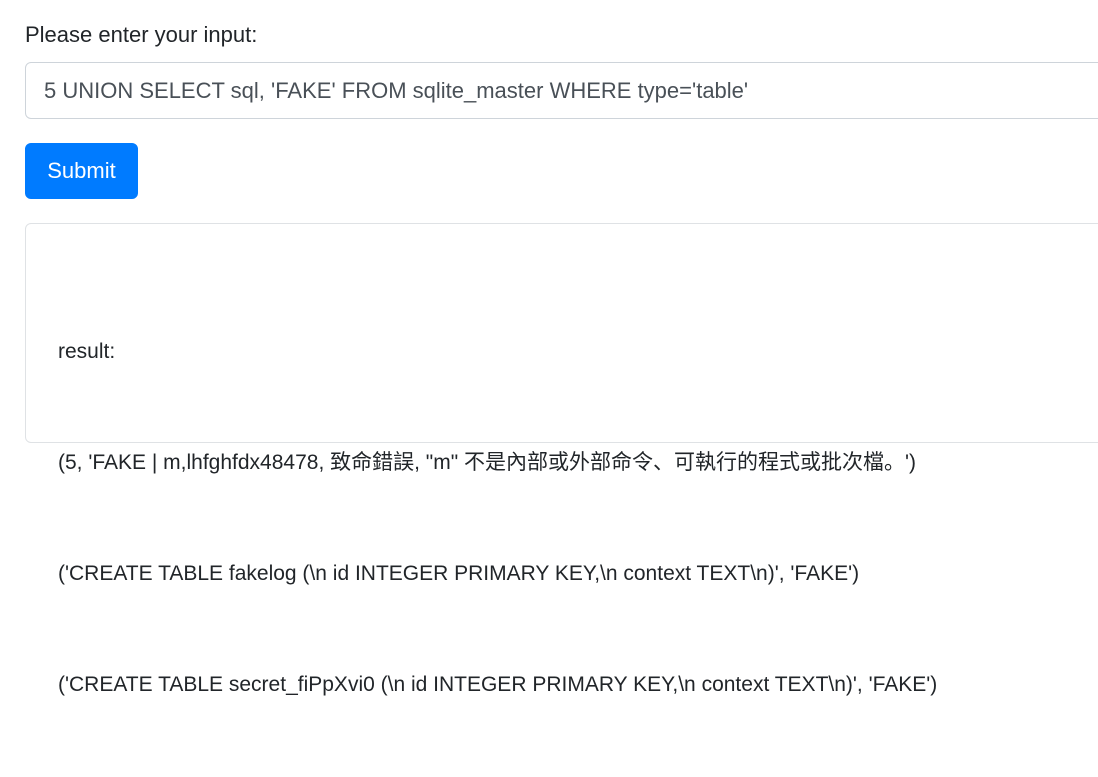  I want to click on result-heading: result:, so click(87, 351).